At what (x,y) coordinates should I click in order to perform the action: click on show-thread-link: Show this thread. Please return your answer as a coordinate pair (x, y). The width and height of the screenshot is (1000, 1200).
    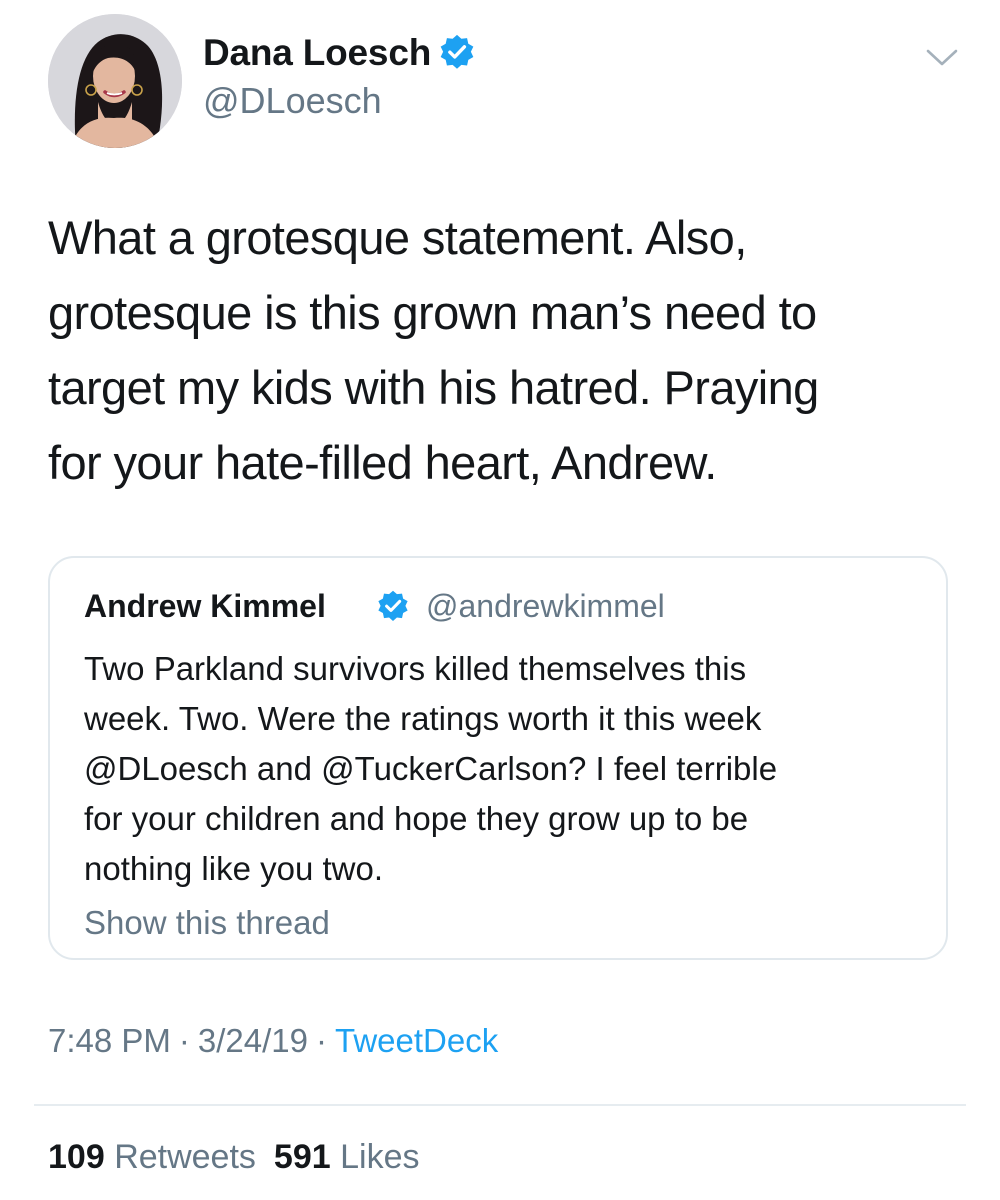
    Looking at the image, I should click on (207, 923).